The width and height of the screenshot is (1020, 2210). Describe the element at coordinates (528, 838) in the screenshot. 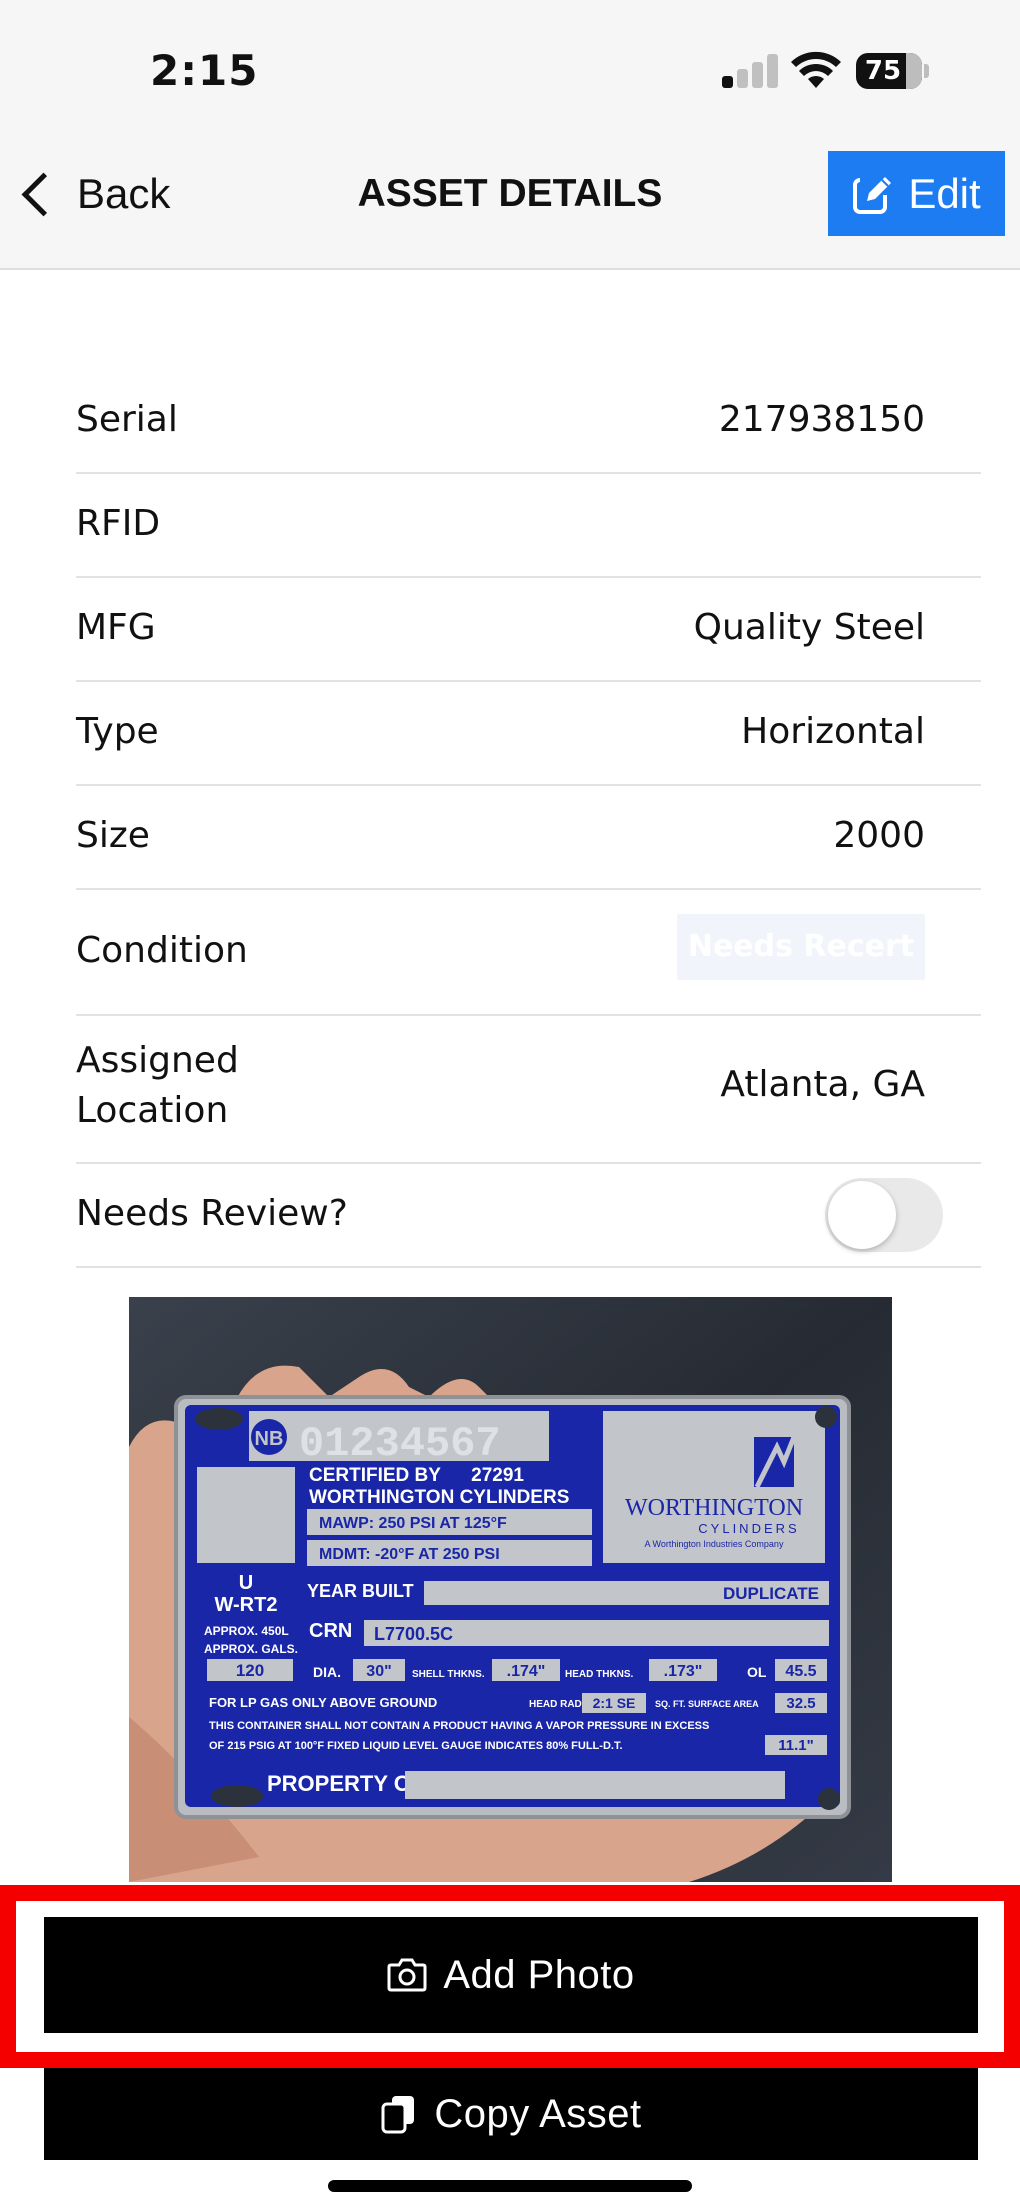

I see `detail-row-size: Size 2000` at that location.